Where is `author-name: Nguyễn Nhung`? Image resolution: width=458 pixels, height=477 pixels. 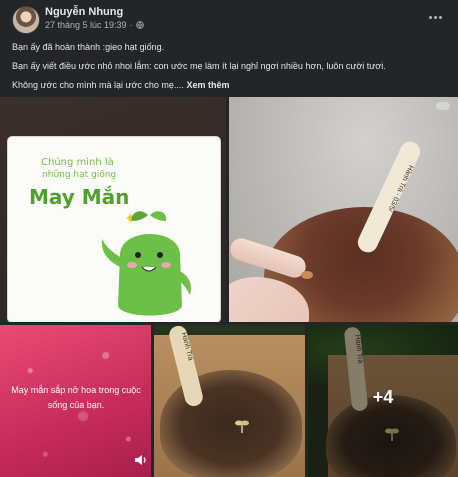 author-name: Nguyễn Nhung is located at coordinates (84, 12).